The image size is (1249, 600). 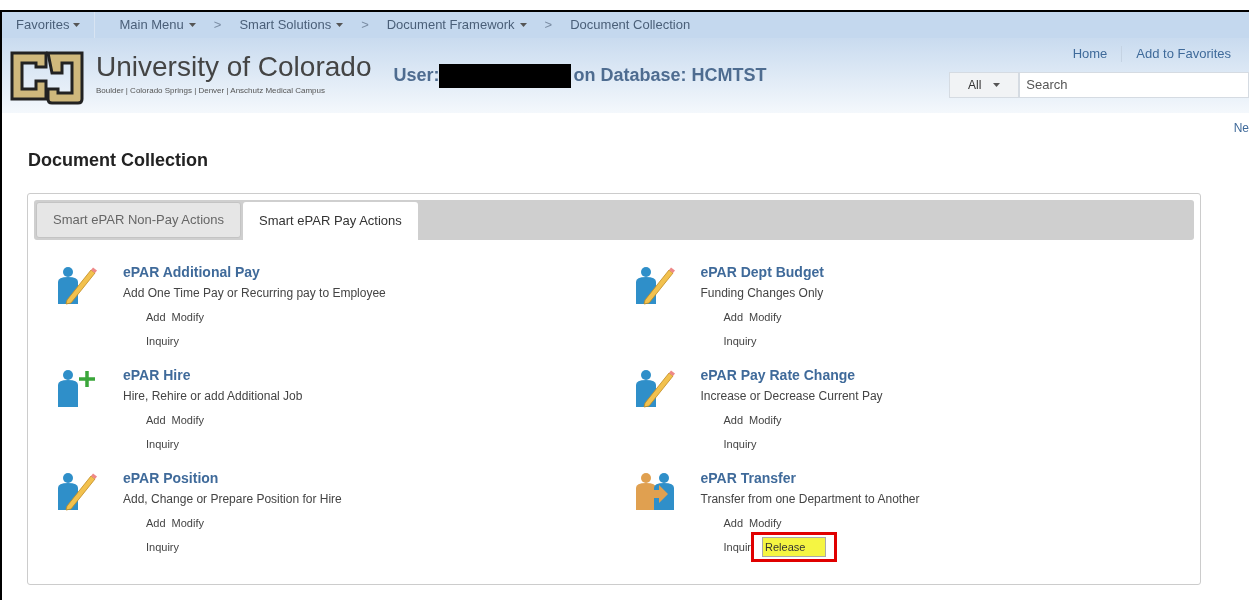 I want to click on page-title: Document Collection, so click(x=118, y=160).